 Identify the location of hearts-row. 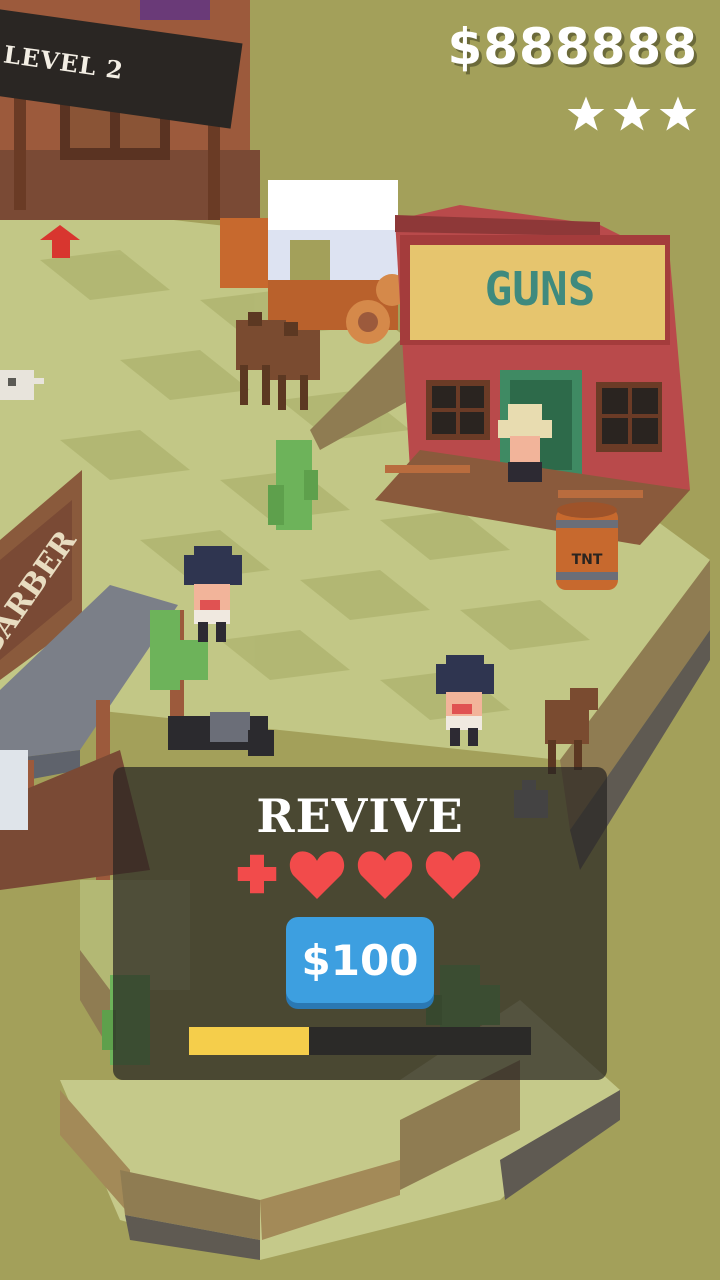
(359, 874).